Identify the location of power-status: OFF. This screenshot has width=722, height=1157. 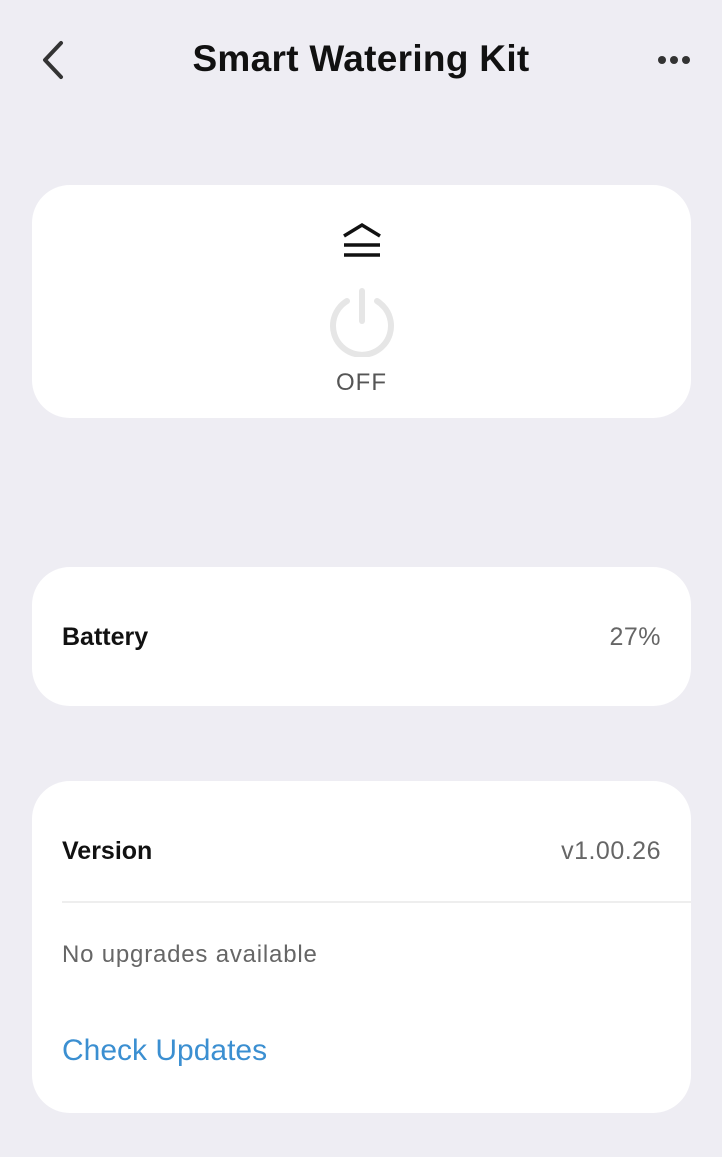
(361, 382).